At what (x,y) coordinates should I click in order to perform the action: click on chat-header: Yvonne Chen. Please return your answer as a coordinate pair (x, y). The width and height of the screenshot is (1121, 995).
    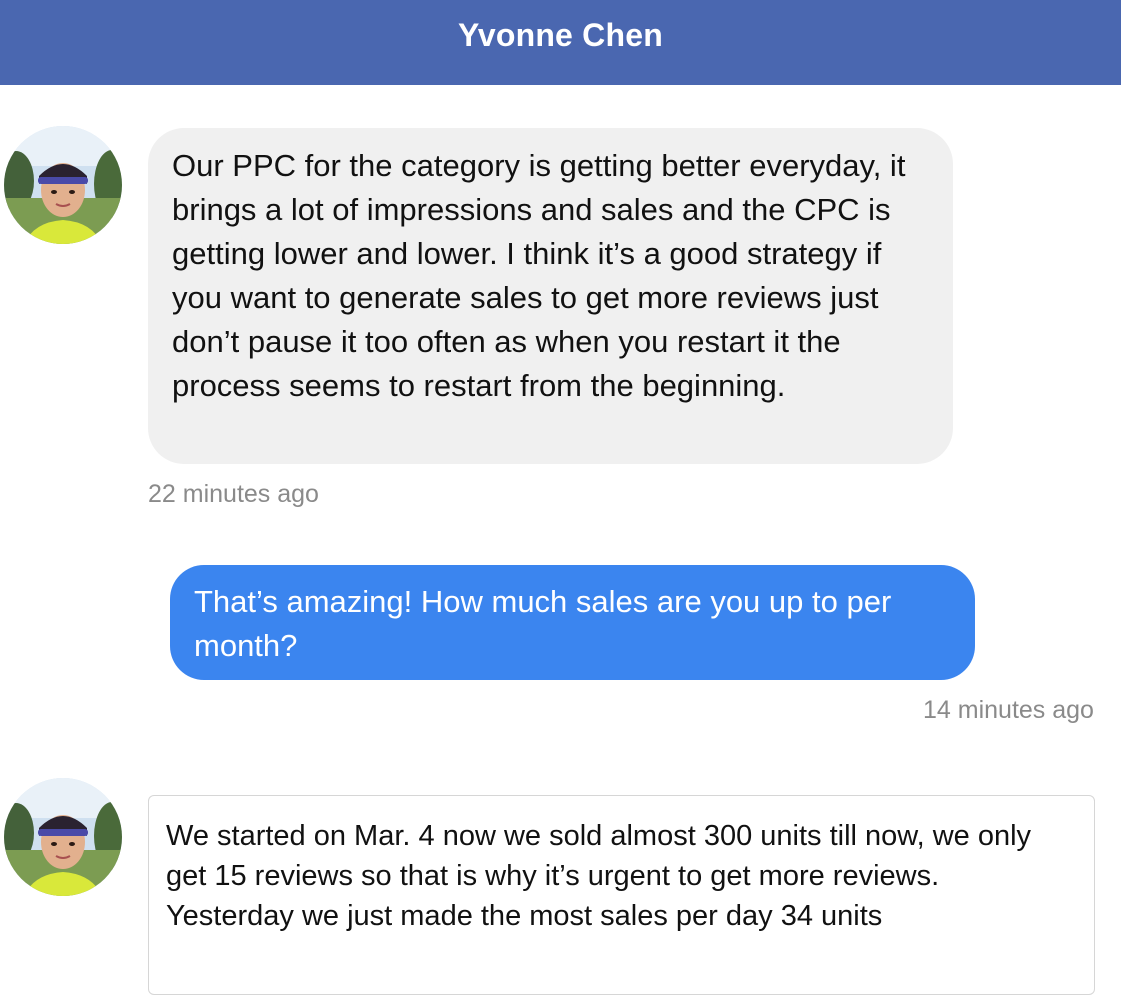
    Looking at the image, I should click on (560, 42).